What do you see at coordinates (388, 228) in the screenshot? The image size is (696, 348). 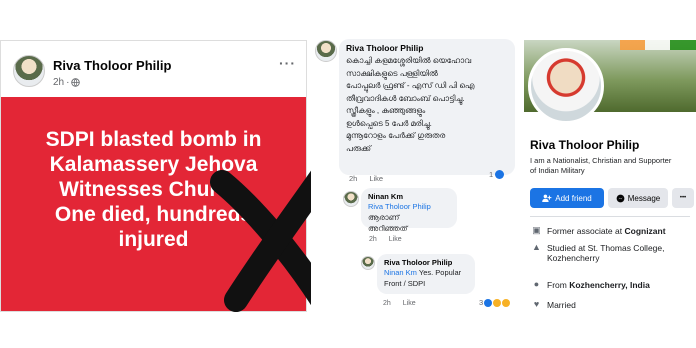 I see `reply-text: അറിഞ്ഞത്` at bounding box center [388, 228].